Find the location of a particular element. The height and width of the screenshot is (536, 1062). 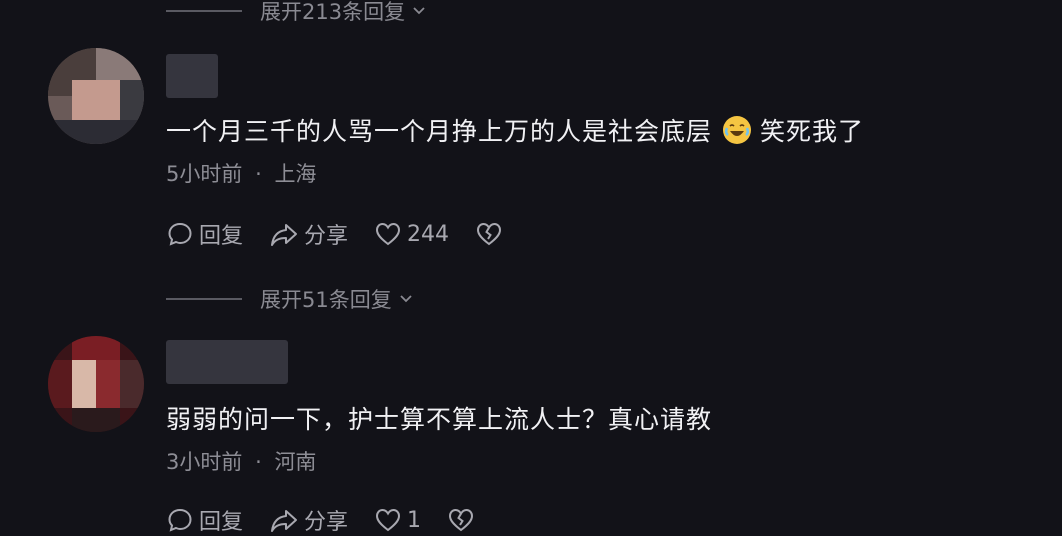

location: 上海 is located at coordinates (295, 174).